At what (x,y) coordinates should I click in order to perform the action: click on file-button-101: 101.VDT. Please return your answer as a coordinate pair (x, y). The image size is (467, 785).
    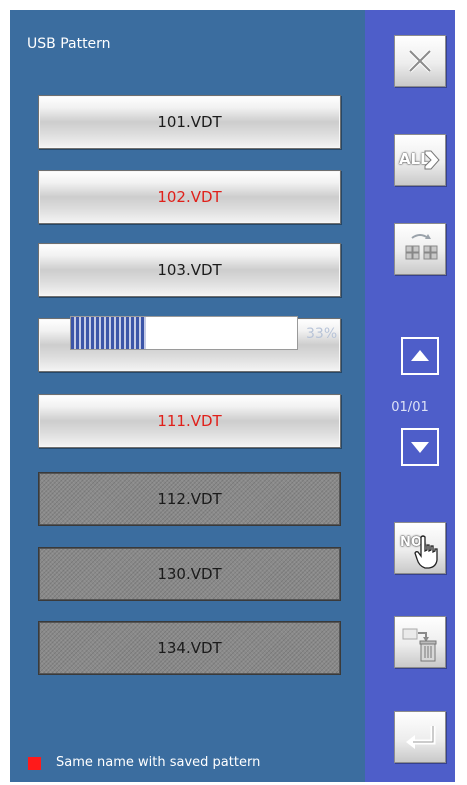
    Looking at the image, I should click on (189, 122).